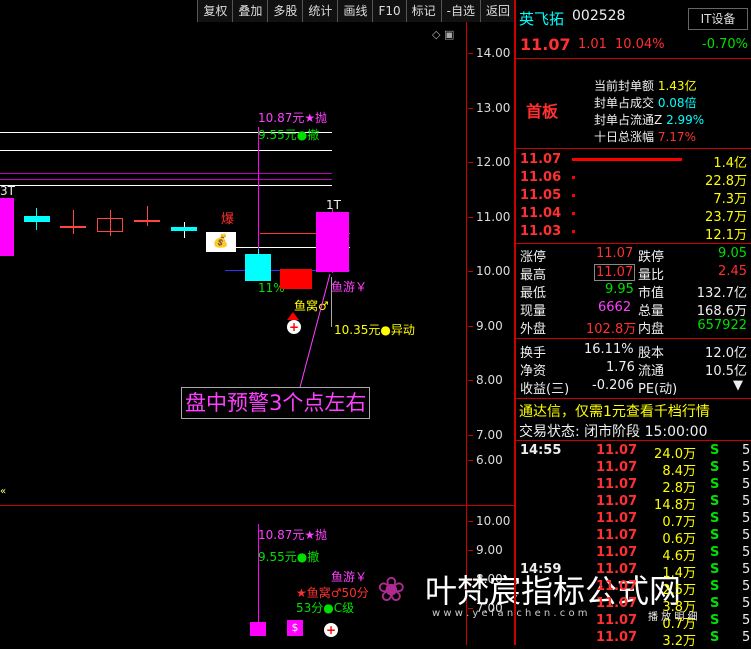 The height and width of the screenshot is (649, 751). What do you see at coordinates (289, 557) in the screenshot?
I see `sub-label-che: 9.55元●撤` at bounding box center [289, 557].